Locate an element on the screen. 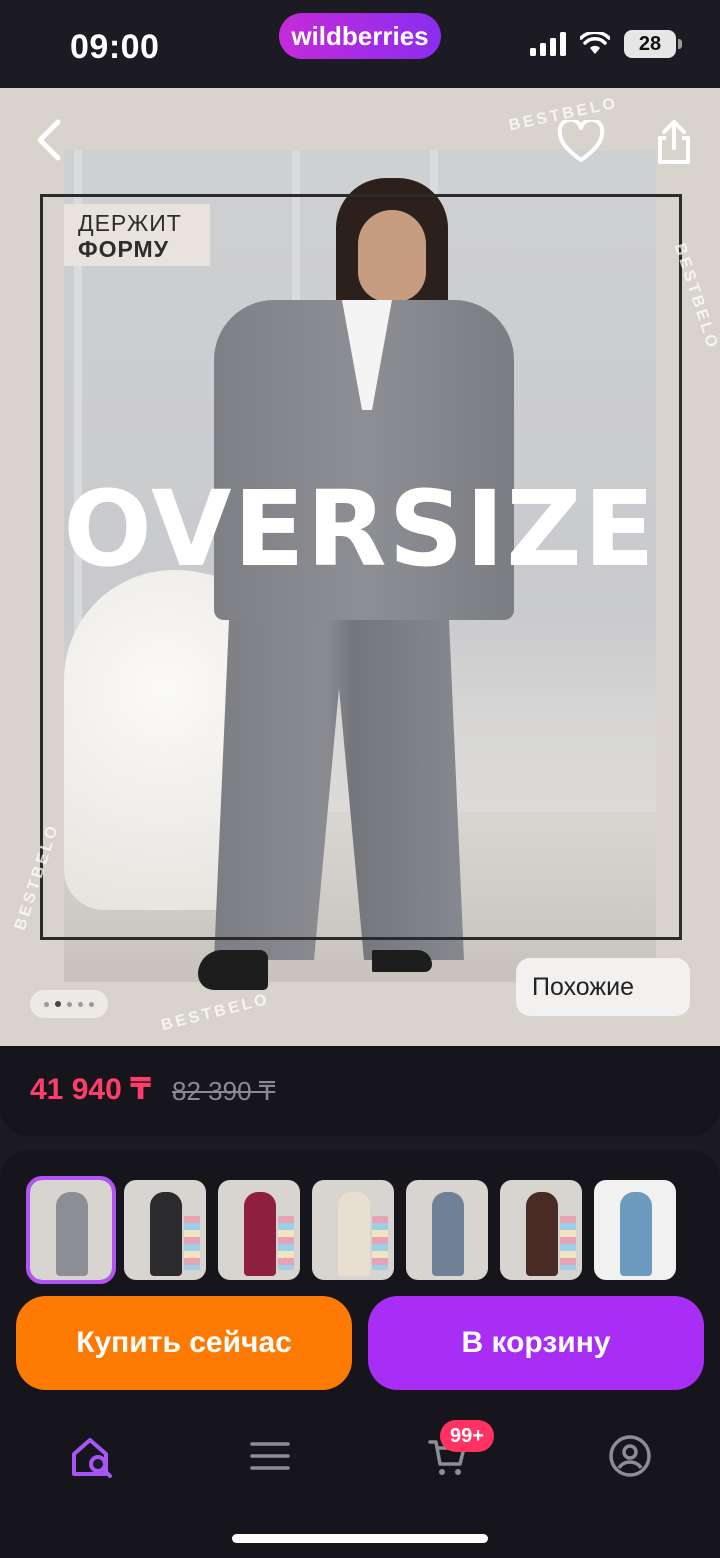  signal-icon is located at coordinates (548, 44).